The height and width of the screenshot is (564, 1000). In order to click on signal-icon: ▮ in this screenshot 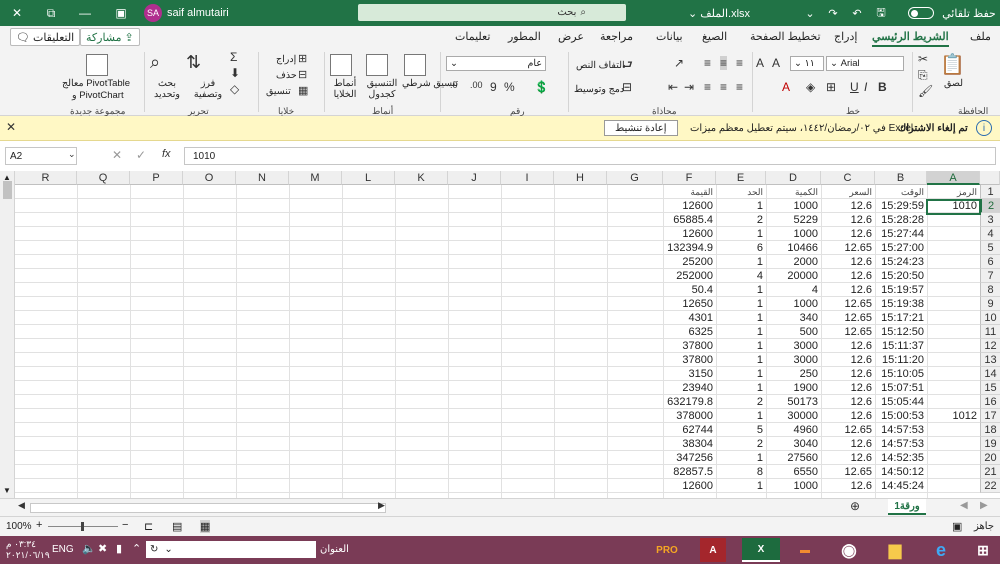, I will do `click(119, 548)`.